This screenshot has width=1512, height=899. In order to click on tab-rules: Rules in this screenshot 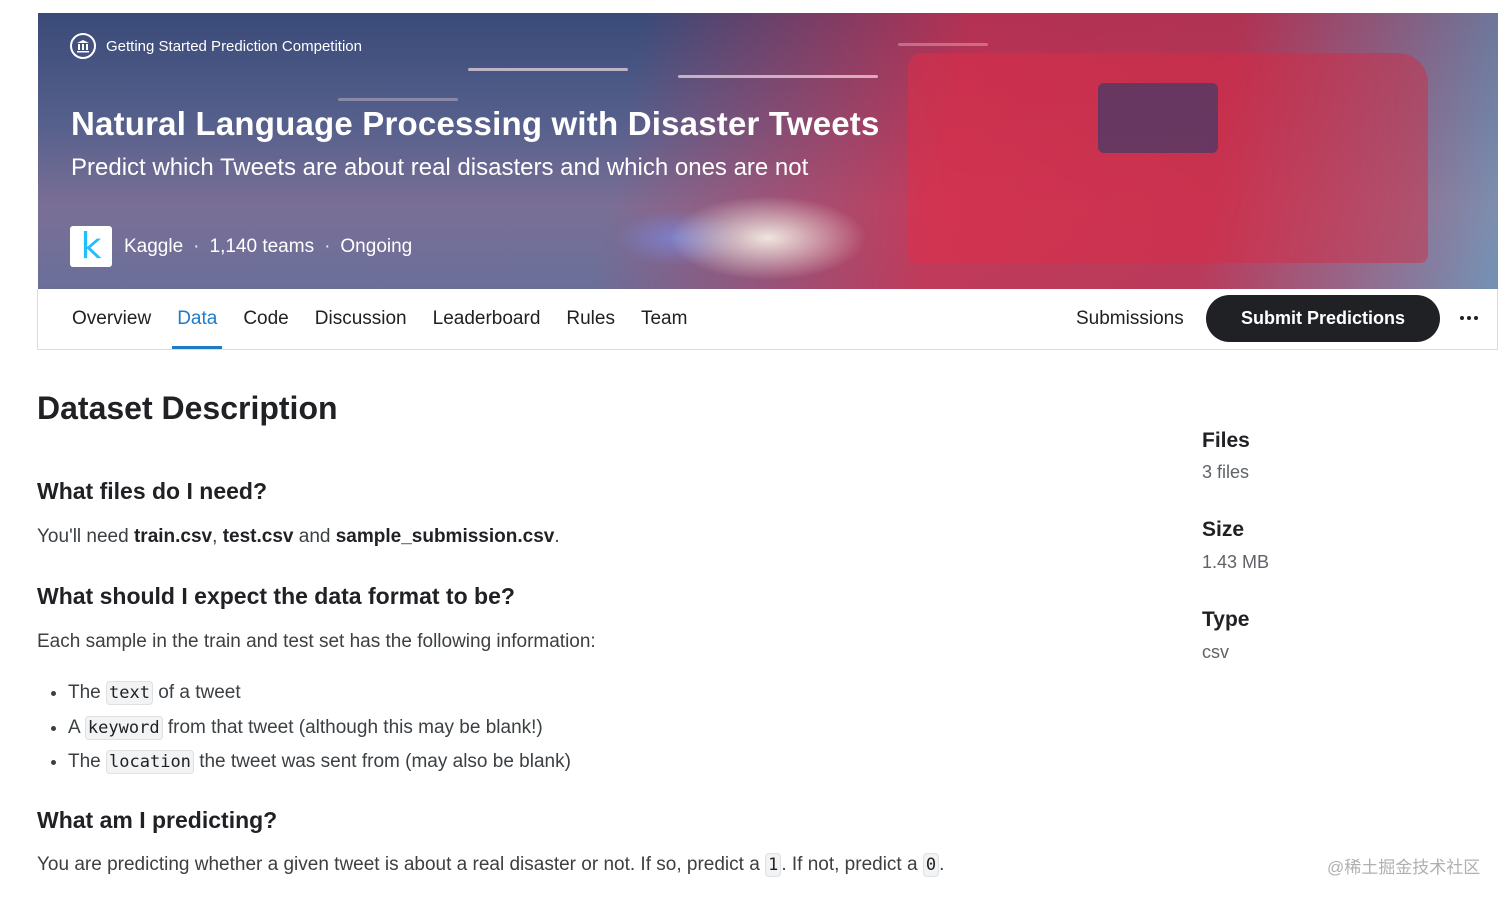, I will do `click(590, 319)`.